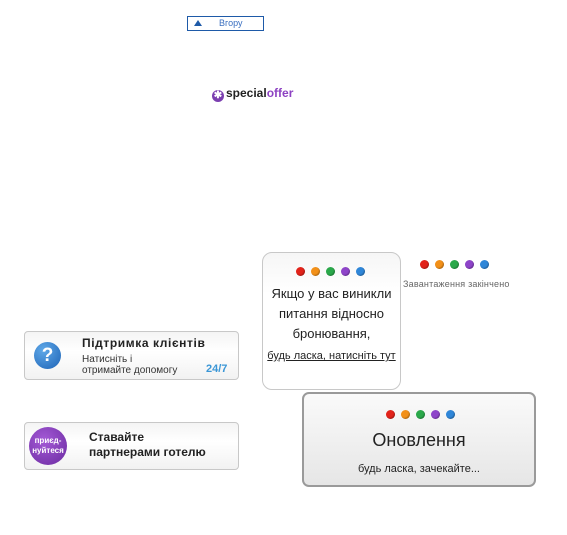  Describe the element at coordinates (198, 23) in the screenshot. I see `triangle-up-icon` at that location.